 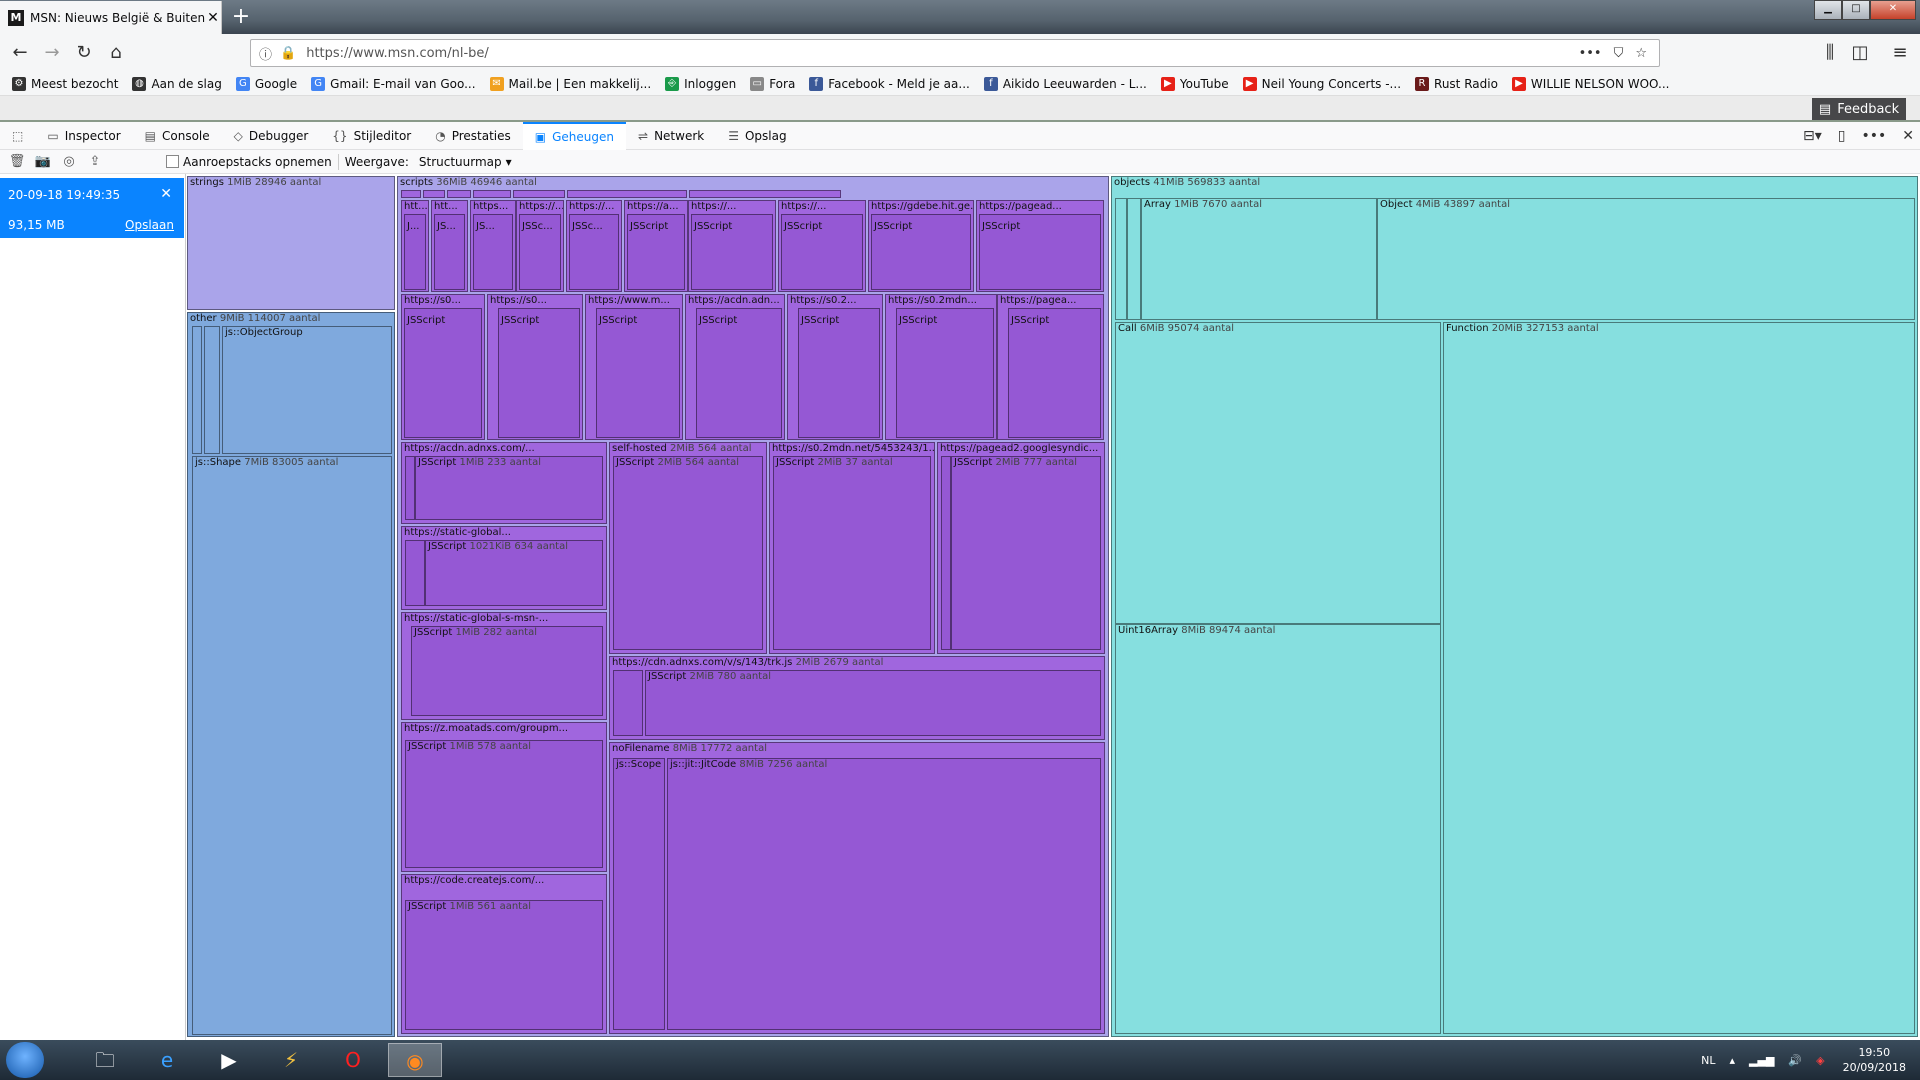 What do you see at coordinates (1856, 10) in the screenshot?
I see `maximize-icon: □` at bounding box center [1856, 10].